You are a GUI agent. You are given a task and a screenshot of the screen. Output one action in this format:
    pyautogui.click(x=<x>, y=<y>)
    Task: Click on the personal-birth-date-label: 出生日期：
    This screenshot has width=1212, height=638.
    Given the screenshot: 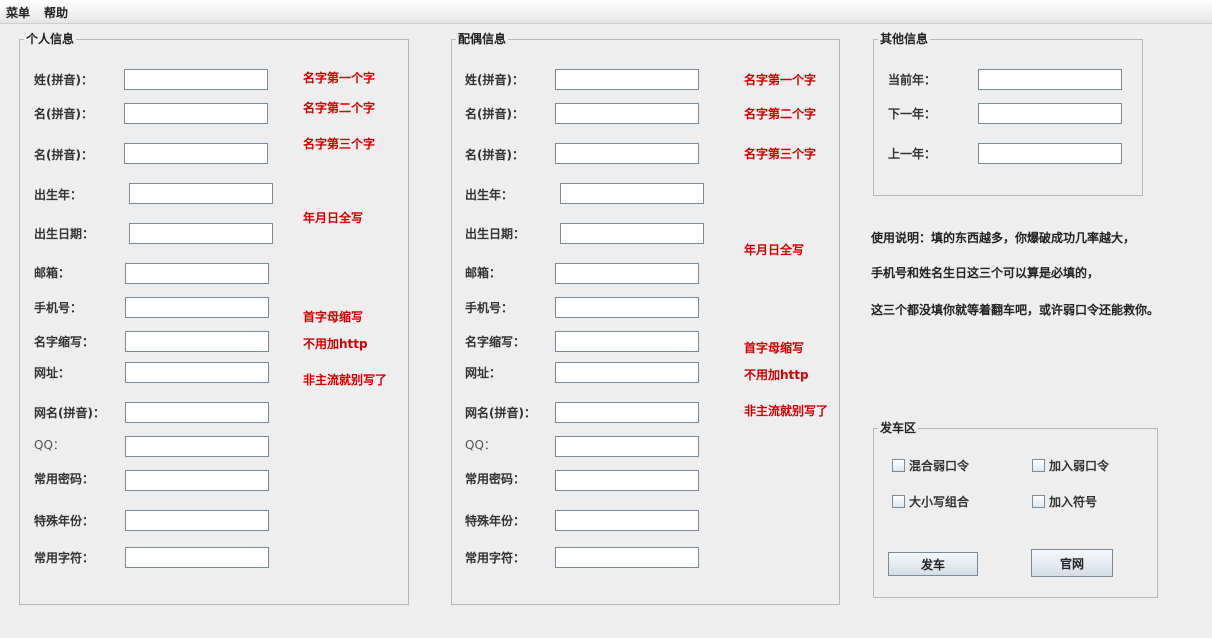 What is the action you would take?
    pyautogui.click(x=64, y=234)
    